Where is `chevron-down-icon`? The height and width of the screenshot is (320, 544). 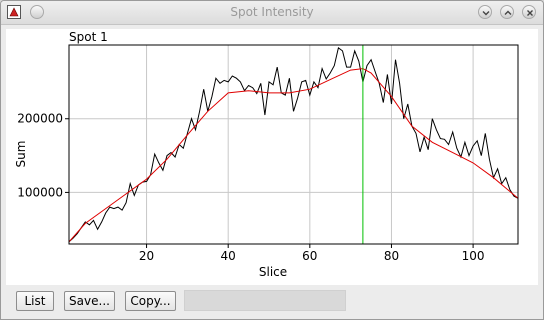
chevron-down-icon is located at coordinates (486, 13).